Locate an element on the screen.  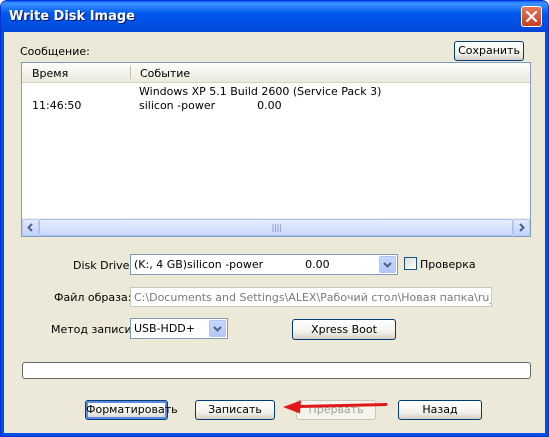
close-button is located at coordinates (531, 16).